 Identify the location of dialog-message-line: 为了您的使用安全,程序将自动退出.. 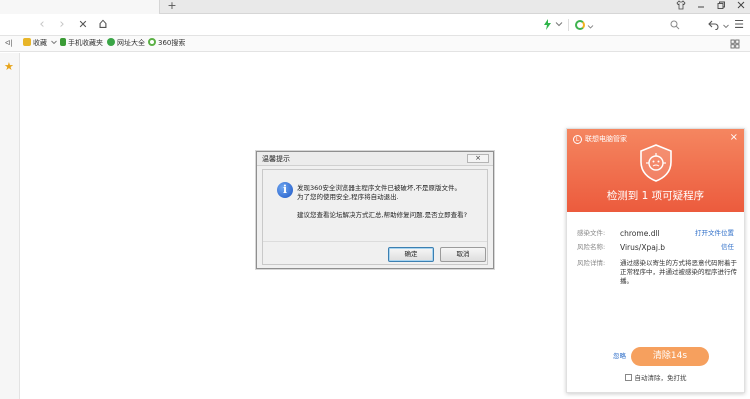
(348, 197).